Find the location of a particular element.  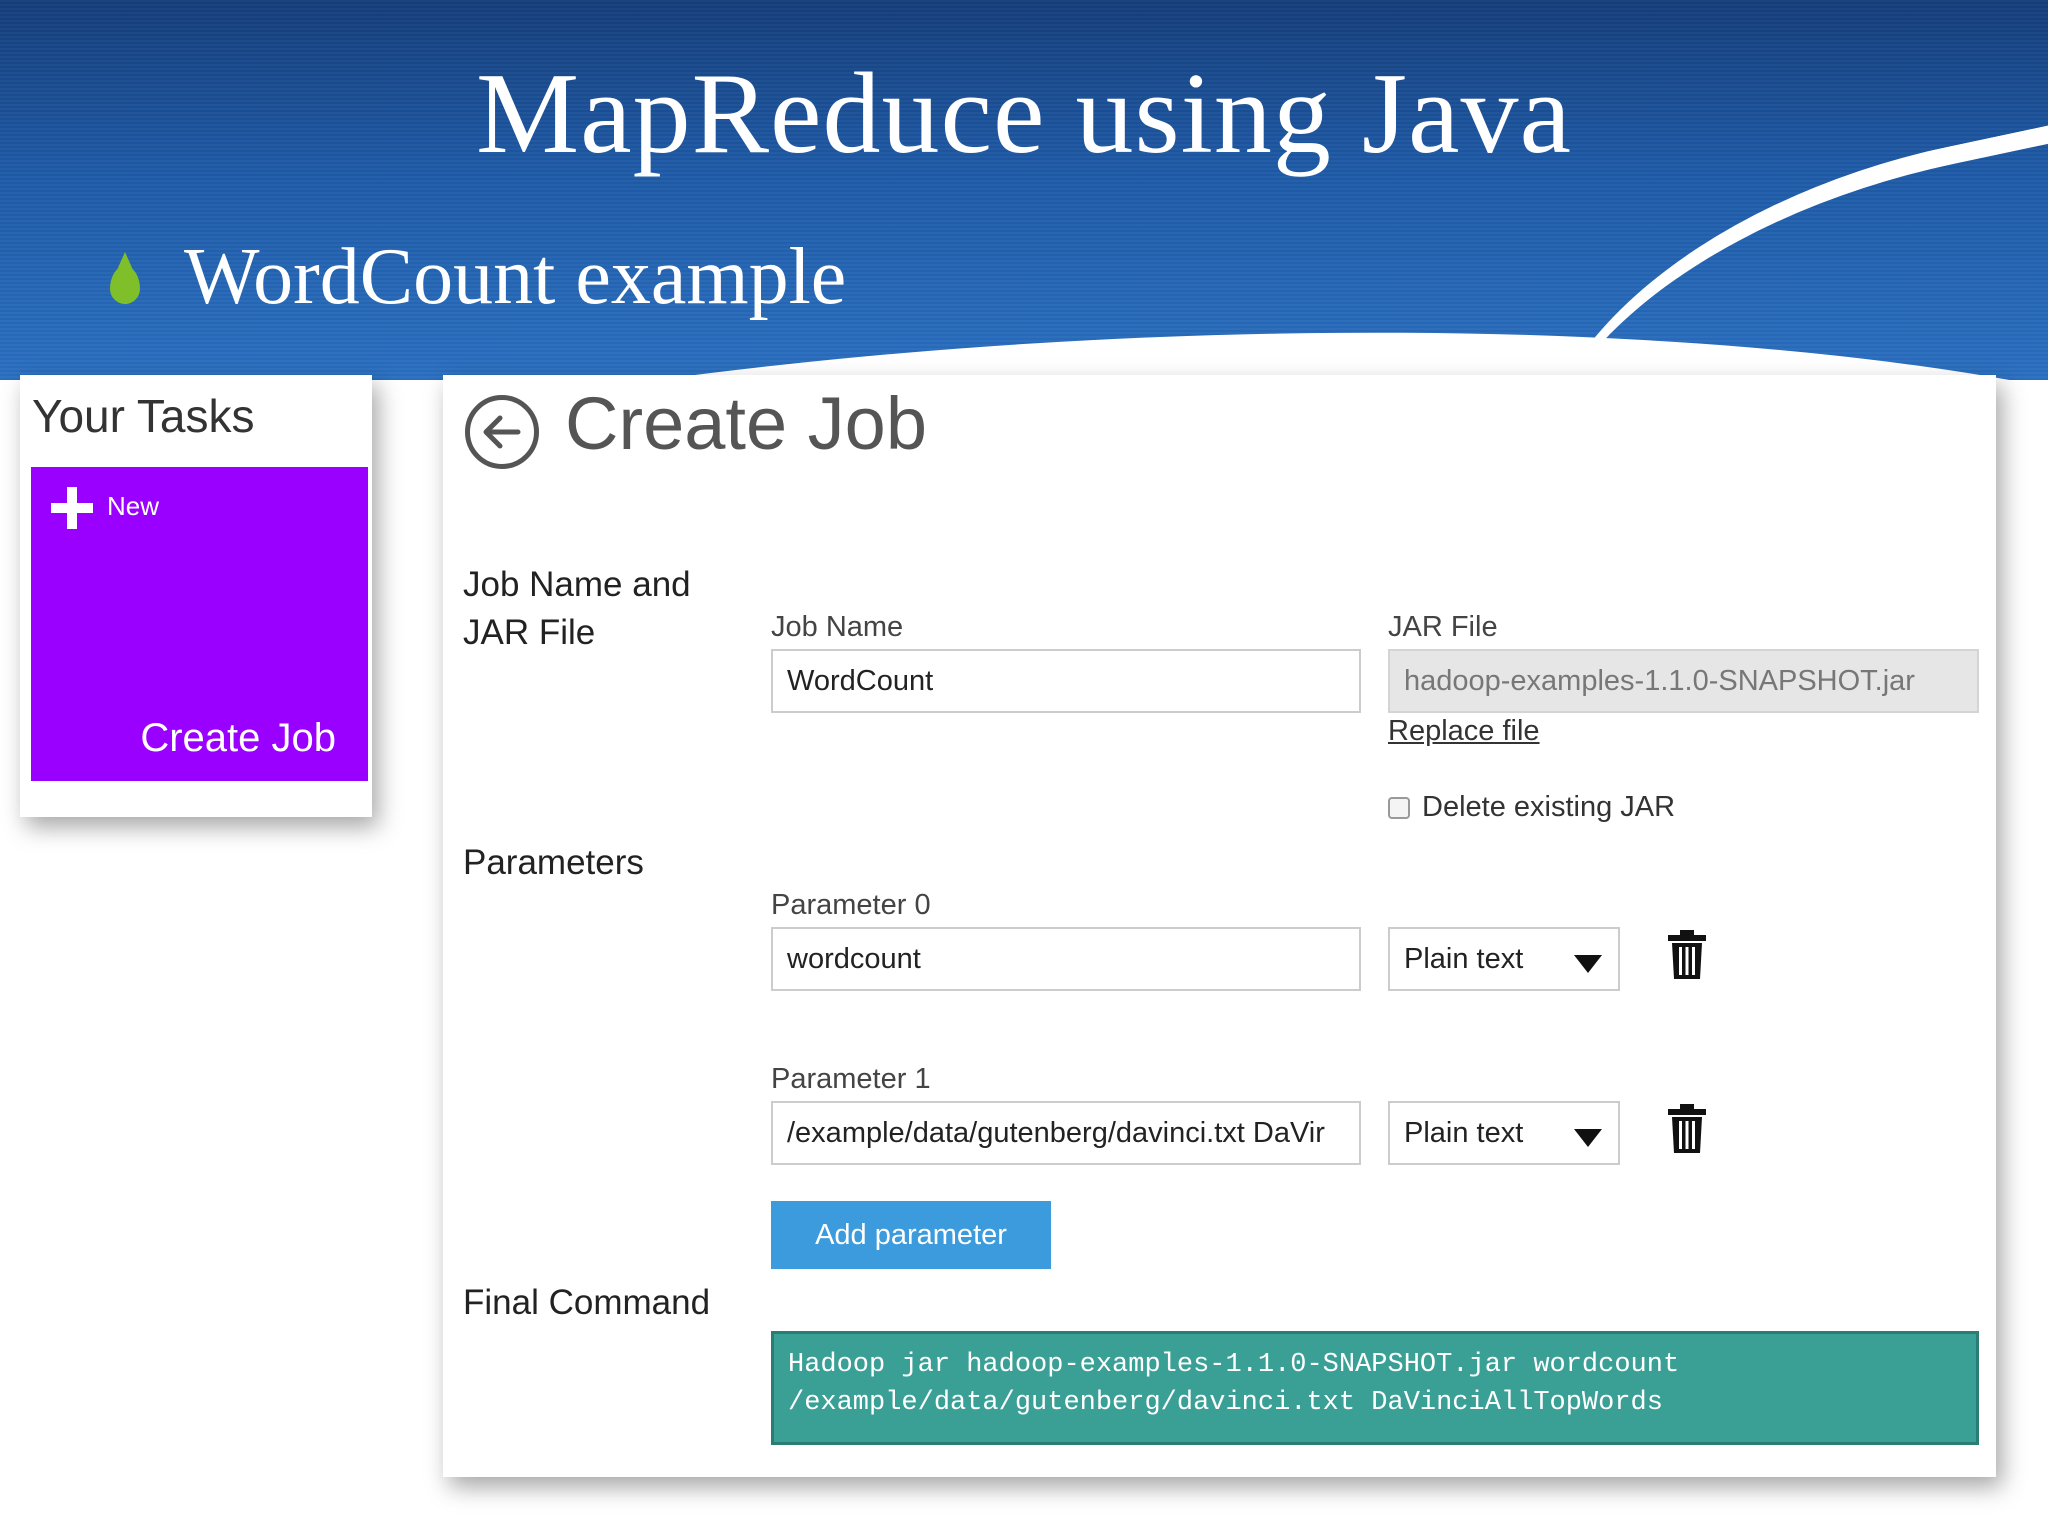

tasks-panel-title: Your Tasks is located at coordinates (143, 416).